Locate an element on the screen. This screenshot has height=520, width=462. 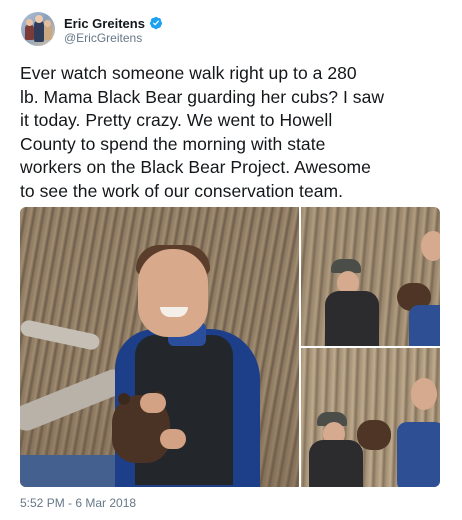
tweet-text-line: County to spend the morning with state is located at coordinates (173, 143).